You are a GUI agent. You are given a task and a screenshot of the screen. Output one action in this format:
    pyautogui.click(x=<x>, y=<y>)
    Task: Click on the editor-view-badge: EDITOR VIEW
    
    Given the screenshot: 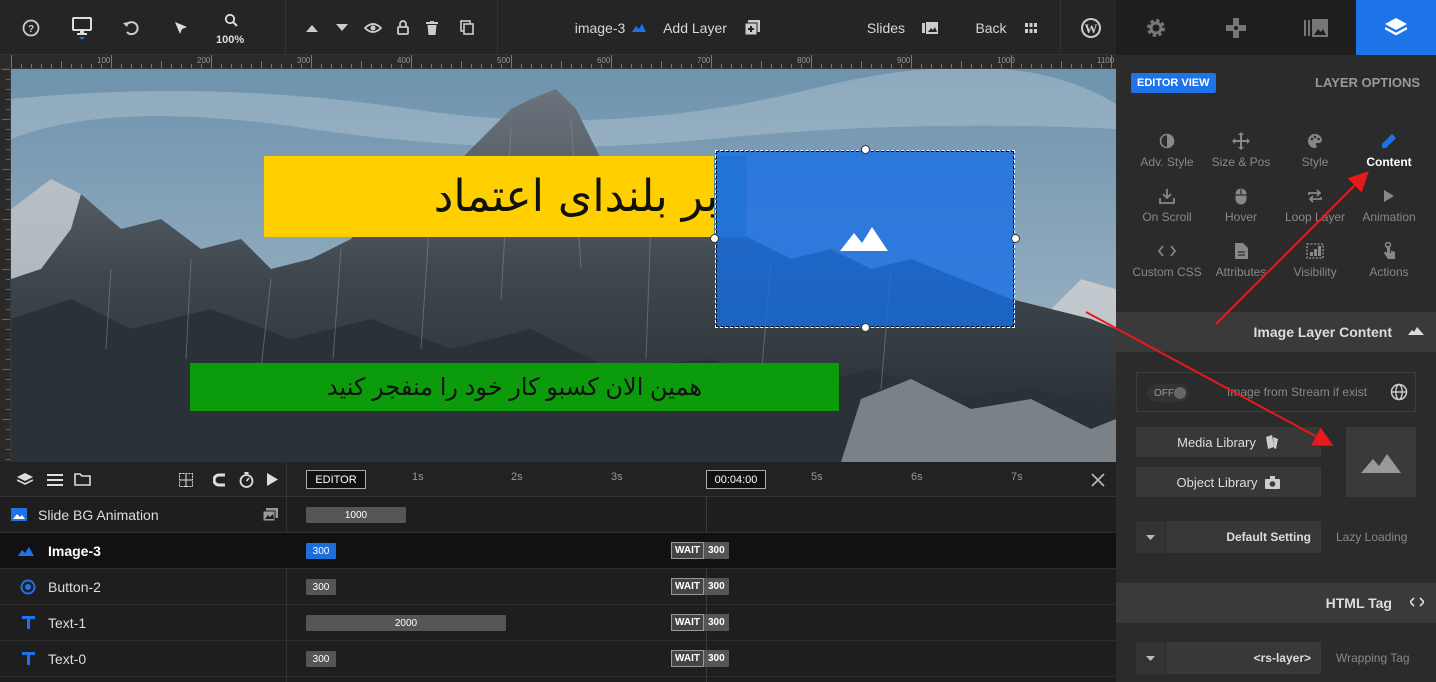 What is the action you would take?
    pyautogui.click(x=1173, y=83)
    